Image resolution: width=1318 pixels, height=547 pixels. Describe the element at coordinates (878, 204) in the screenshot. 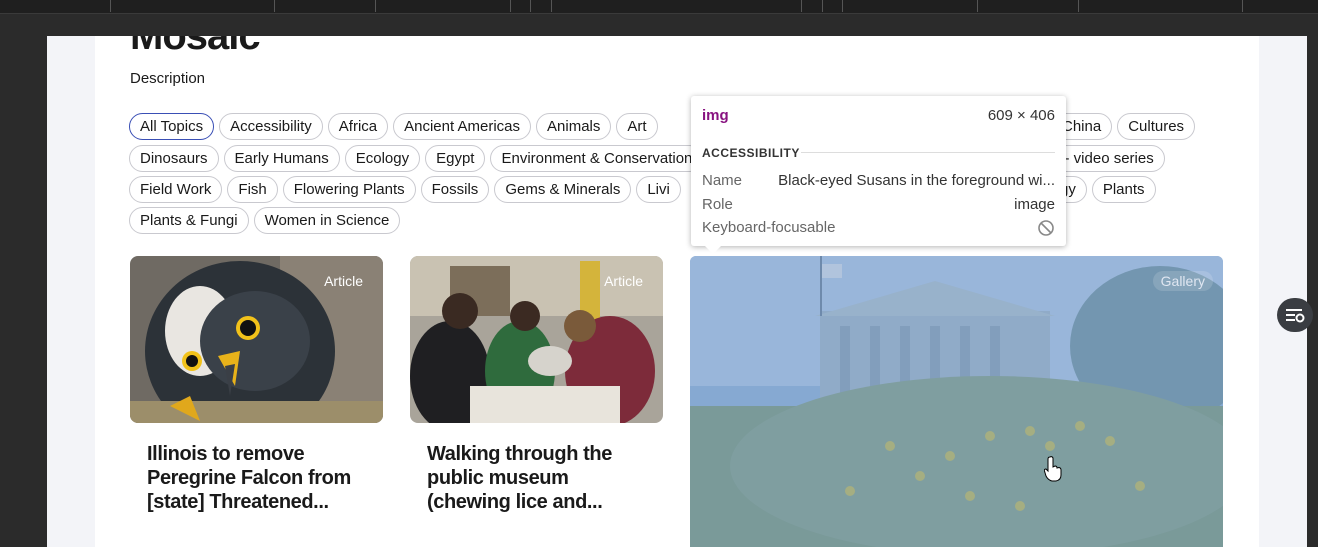

I see `a11y-role-row: Role image` at that location.